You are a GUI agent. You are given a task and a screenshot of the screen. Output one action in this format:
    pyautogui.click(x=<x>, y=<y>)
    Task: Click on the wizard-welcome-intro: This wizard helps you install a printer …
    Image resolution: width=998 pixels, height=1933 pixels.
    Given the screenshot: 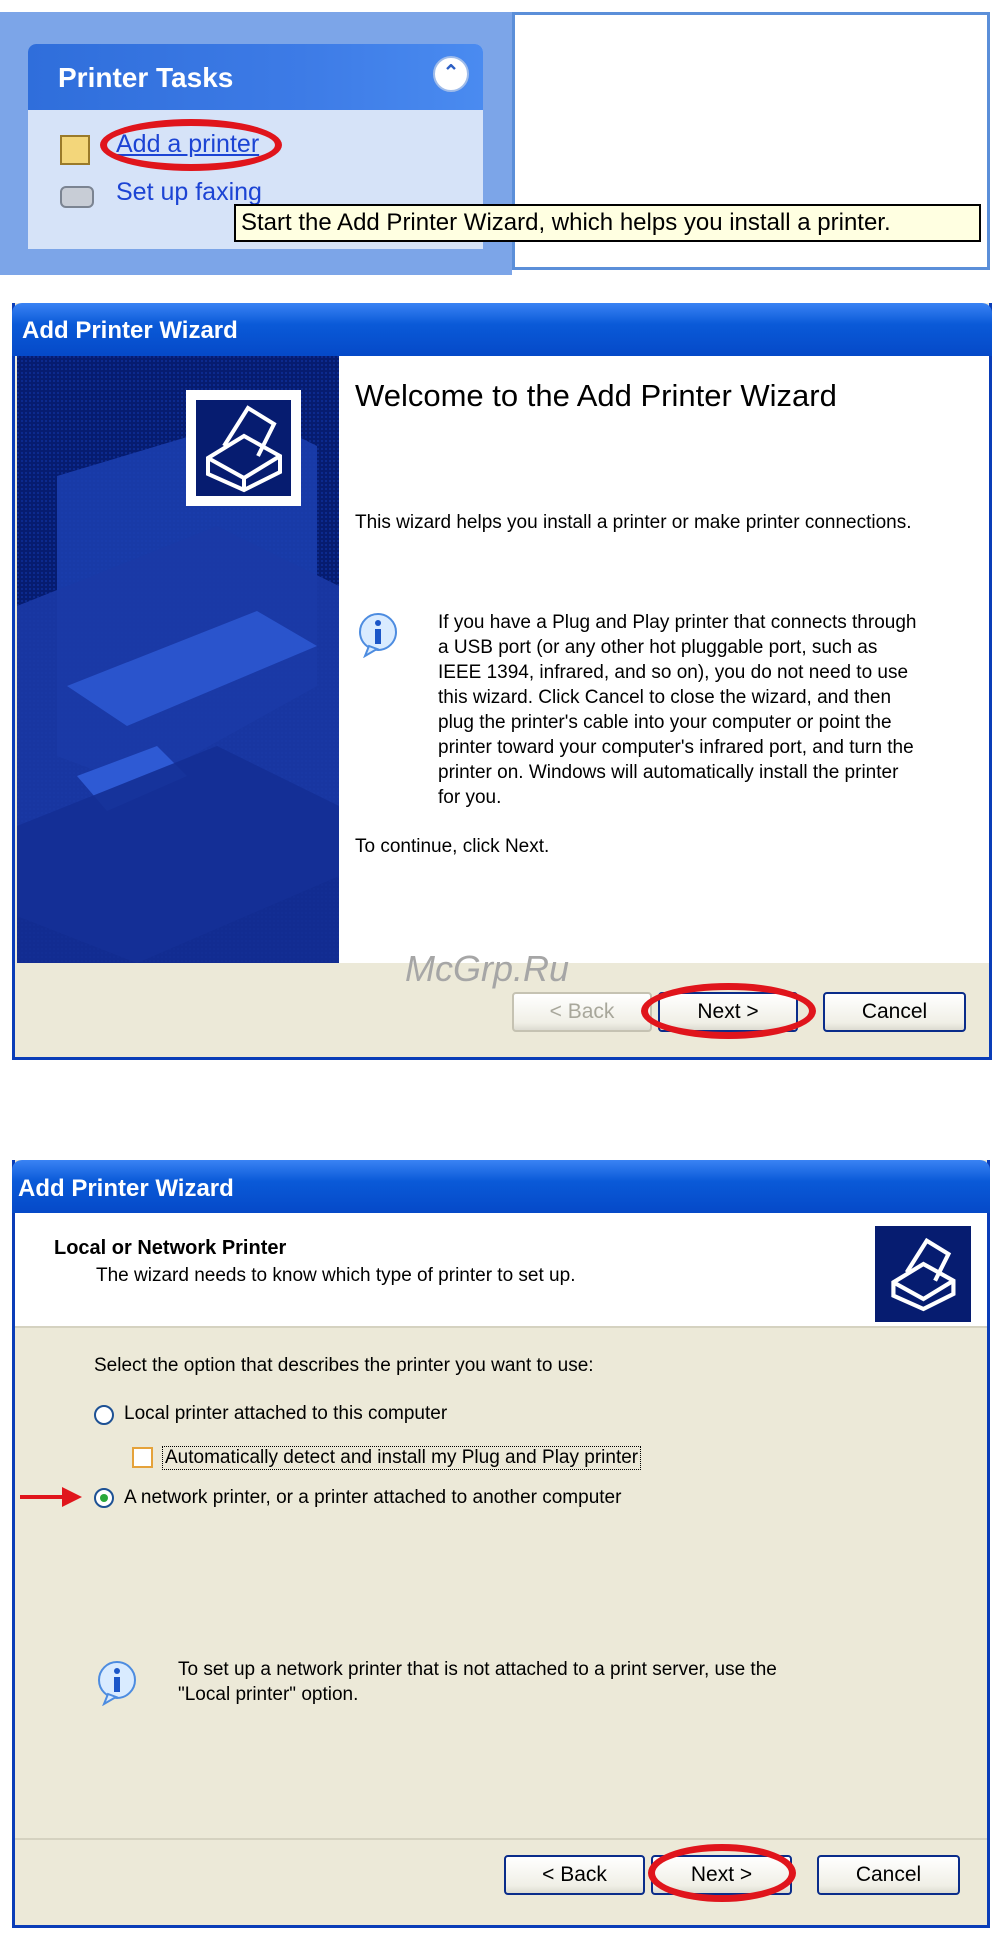 What is the action you would take?
    pyautogui.click(x=633, y=522)
    